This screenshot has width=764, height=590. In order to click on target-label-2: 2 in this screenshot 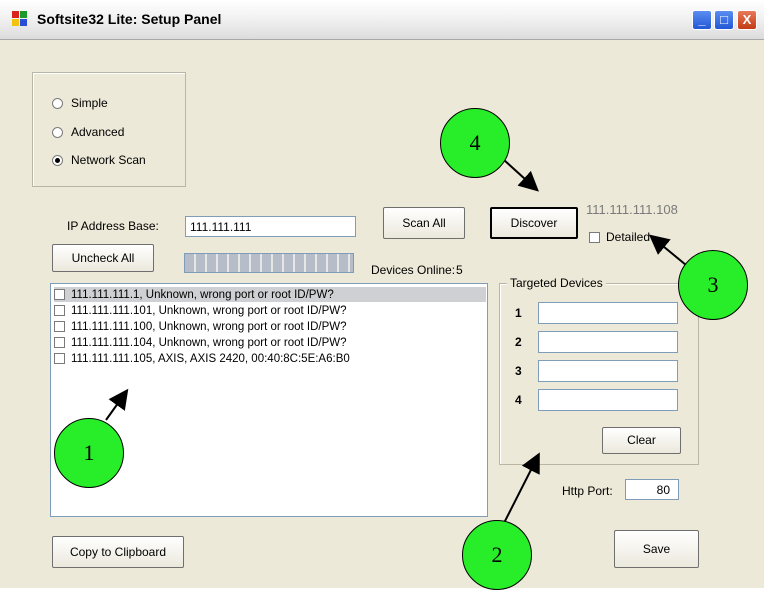, I will do `click(518, 342)`.